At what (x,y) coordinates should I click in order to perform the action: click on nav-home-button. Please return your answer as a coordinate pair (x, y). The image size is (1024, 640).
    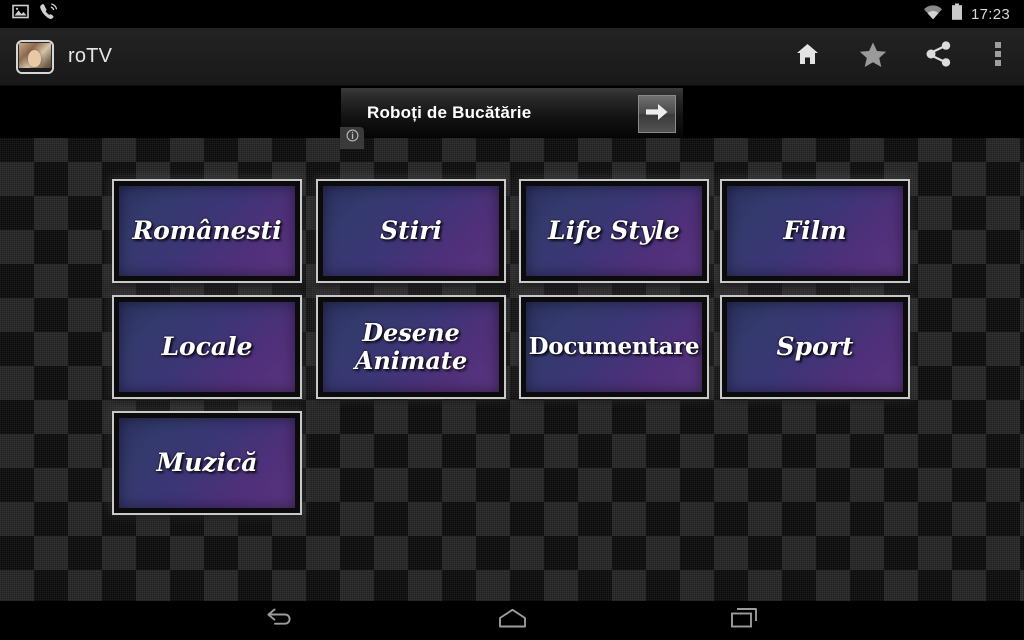
    Looking at the image, I should click on (512, 620).